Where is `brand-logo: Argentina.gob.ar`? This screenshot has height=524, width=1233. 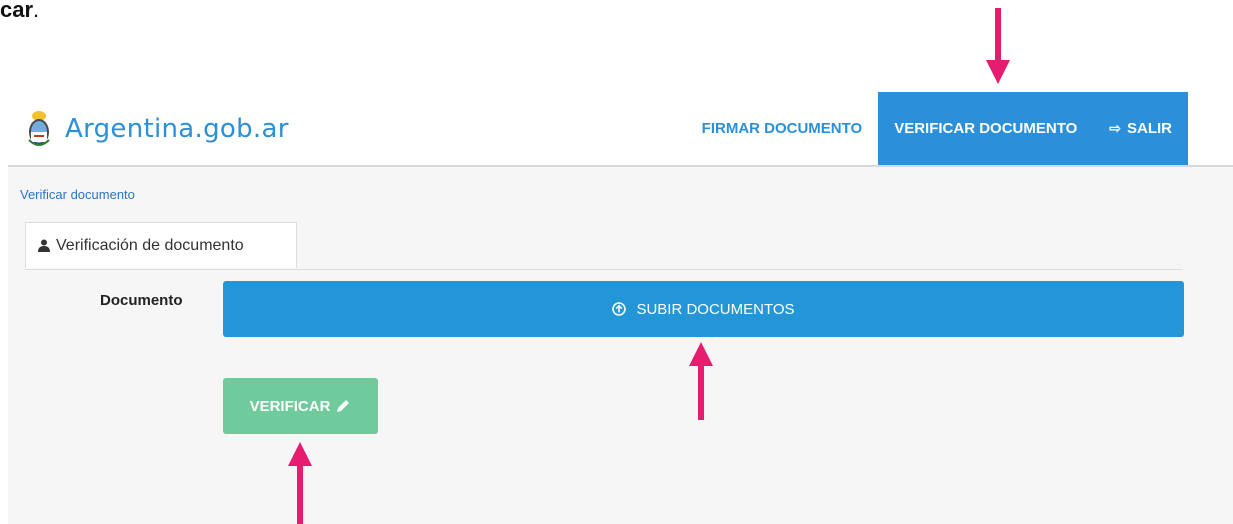 brand-logo: Argentina.gob.ar is located at coordinates (157, 129).